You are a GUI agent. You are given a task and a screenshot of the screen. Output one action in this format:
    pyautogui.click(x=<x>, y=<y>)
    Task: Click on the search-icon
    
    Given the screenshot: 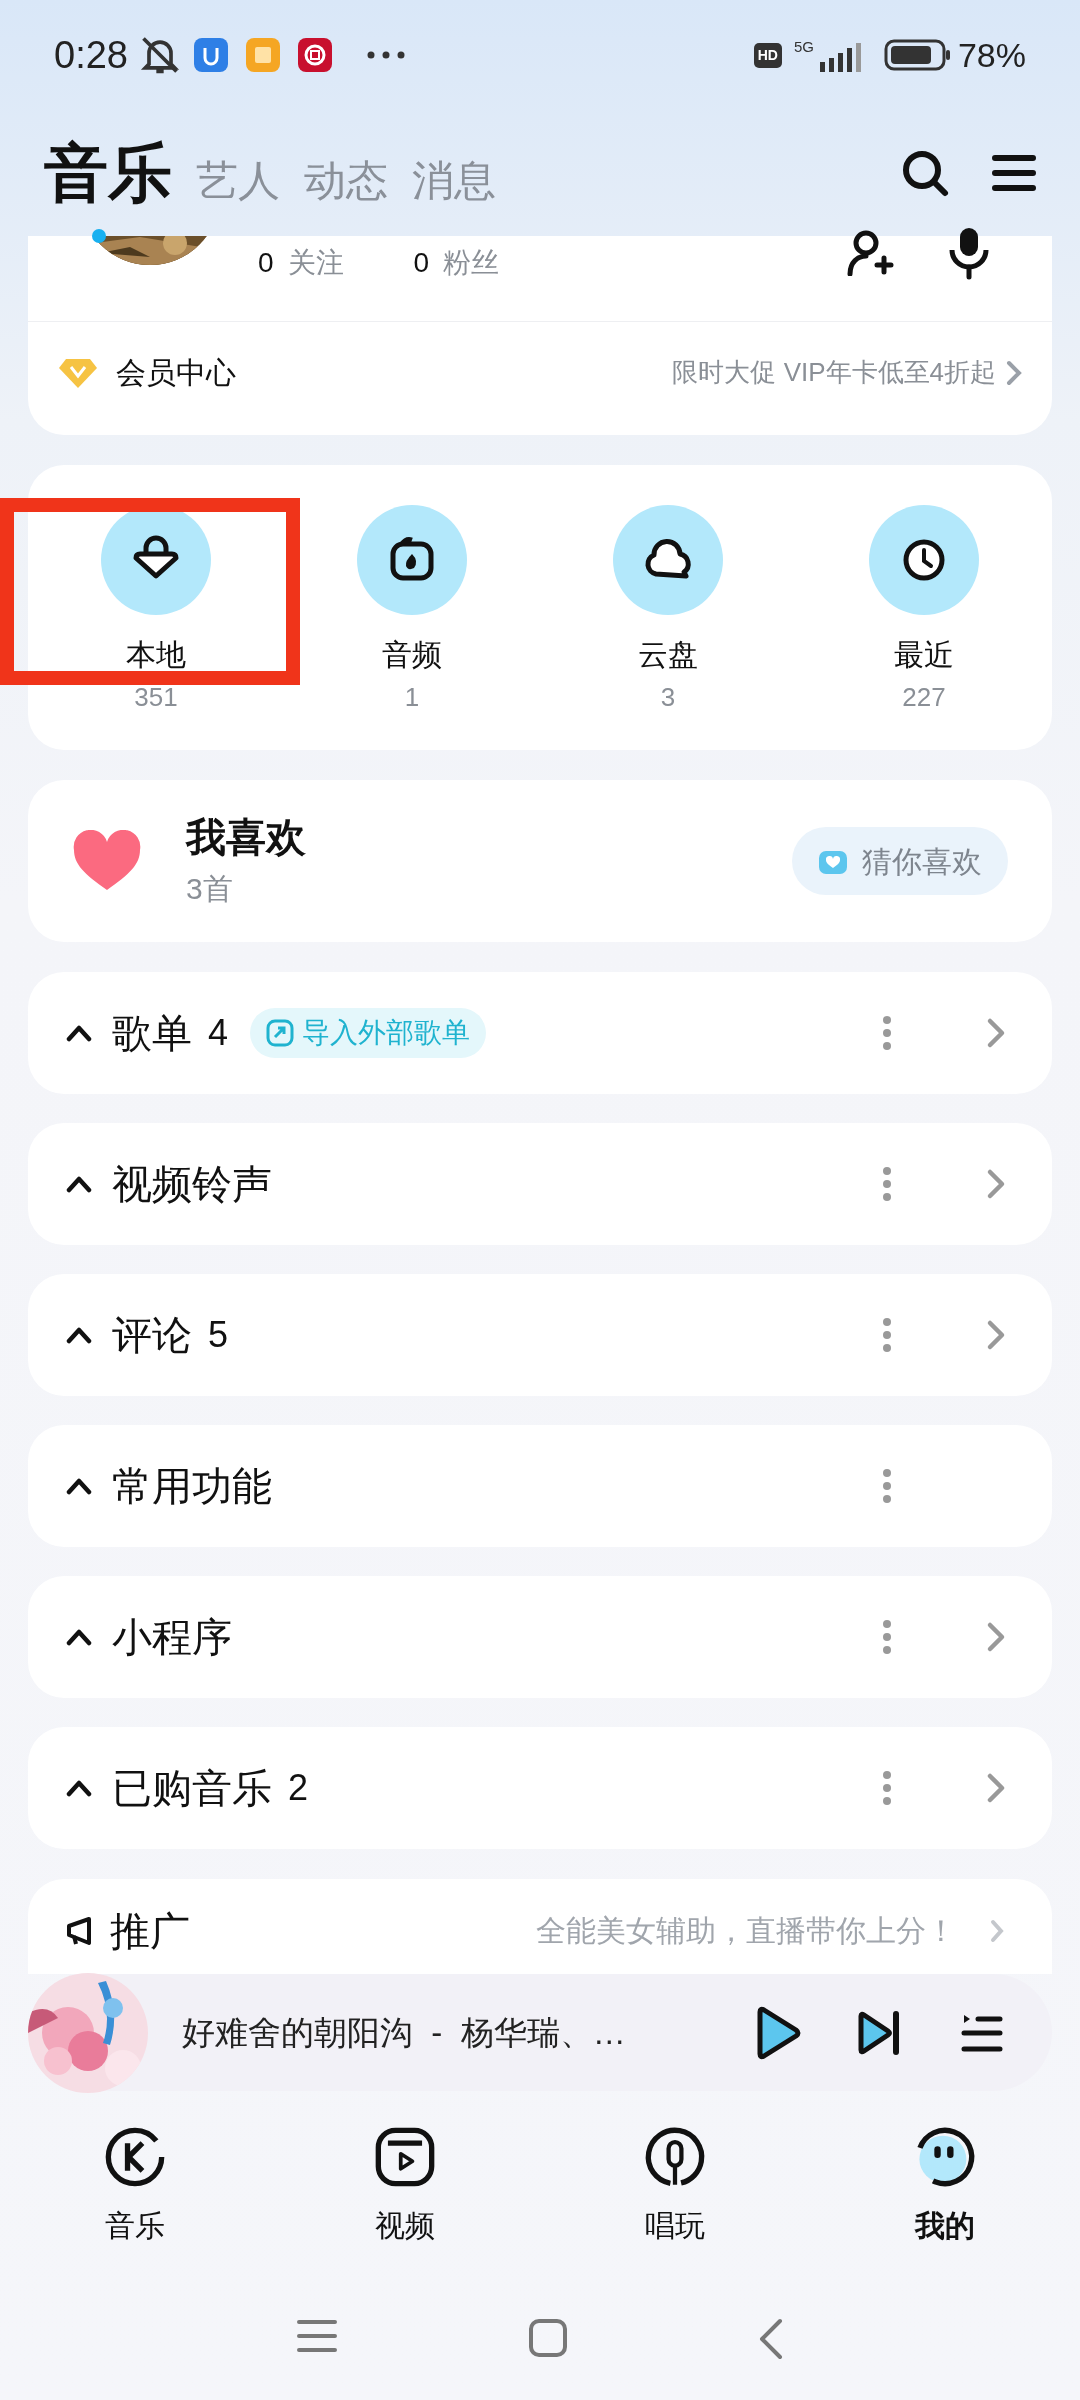 What is the action you would take?
    pyautogui.click(x=925, y=173)
    